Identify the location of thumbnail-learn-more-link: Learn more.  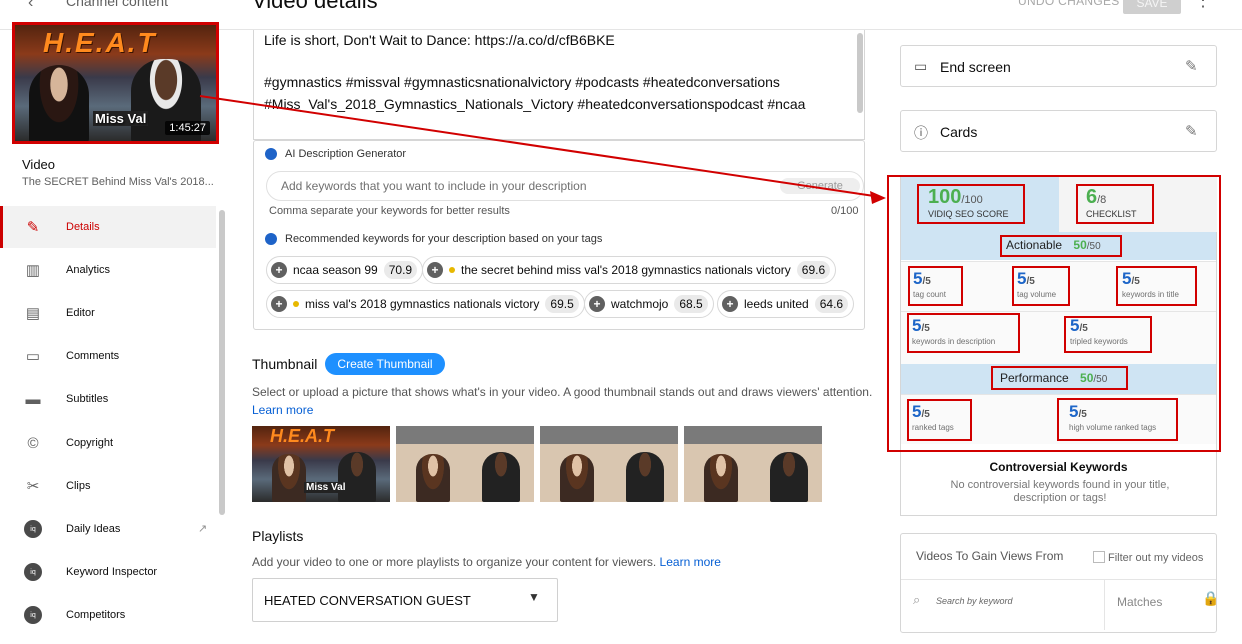
(282, 410).